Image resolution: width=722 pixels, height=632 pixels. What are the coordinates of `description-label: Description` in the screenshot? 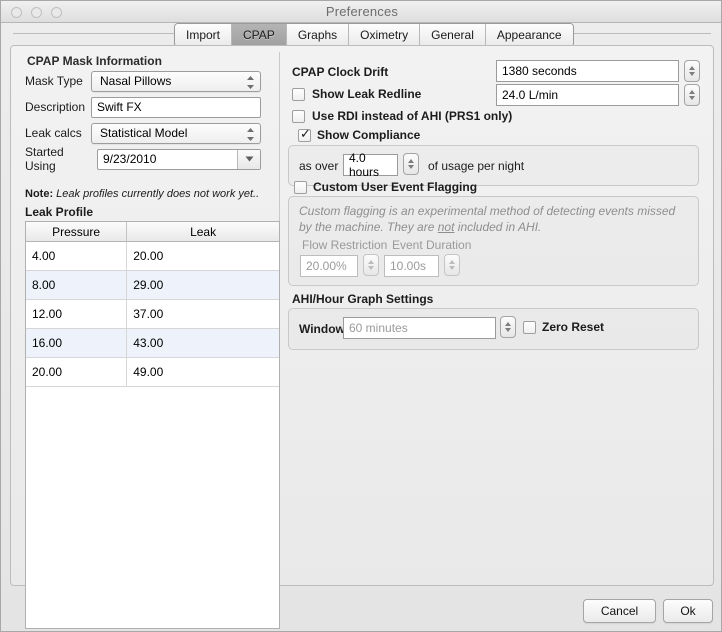 It's located at (55, 107).